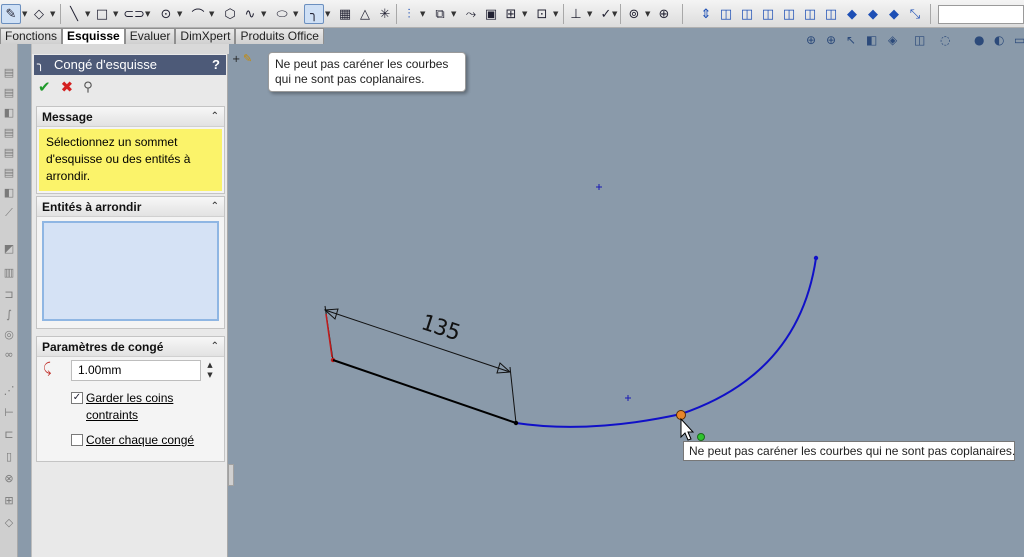  I want to click on point-icon: ✳, so click(385, 14).